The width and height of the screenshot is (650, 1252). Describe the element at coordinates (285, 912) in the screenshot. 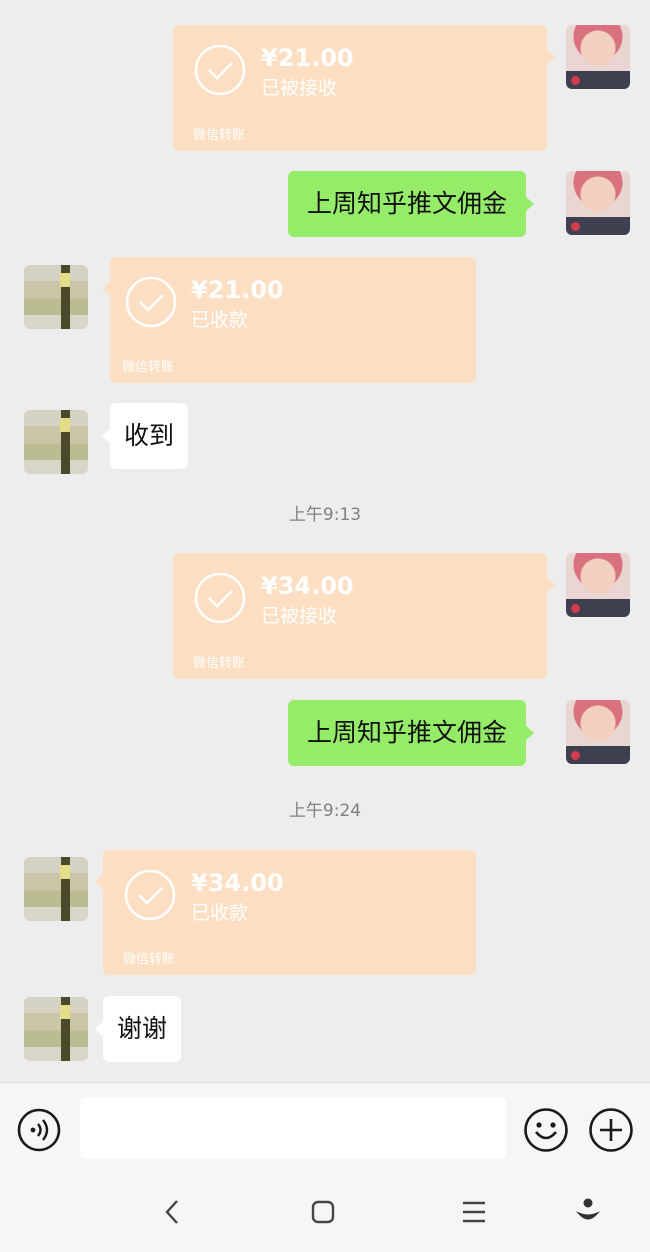

I see `transfer-card-received: ¥34.00 已收款 微信转账` at that location.